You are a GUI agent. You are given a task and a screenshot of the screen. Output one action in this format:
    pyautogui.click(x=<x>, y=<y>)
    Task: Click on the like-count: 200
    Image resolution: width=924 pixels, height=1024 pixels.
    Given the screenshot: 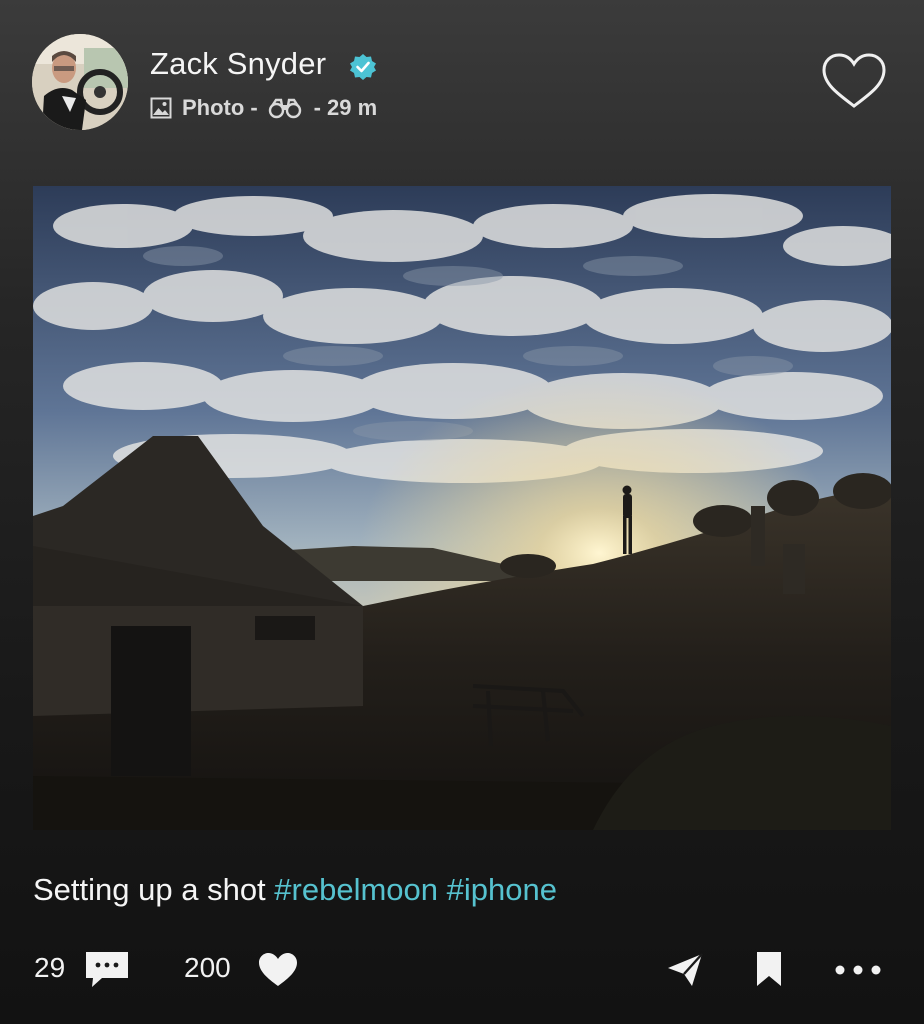 What is the action you would take?
    pyautogui.click(x=207, y=968)
    